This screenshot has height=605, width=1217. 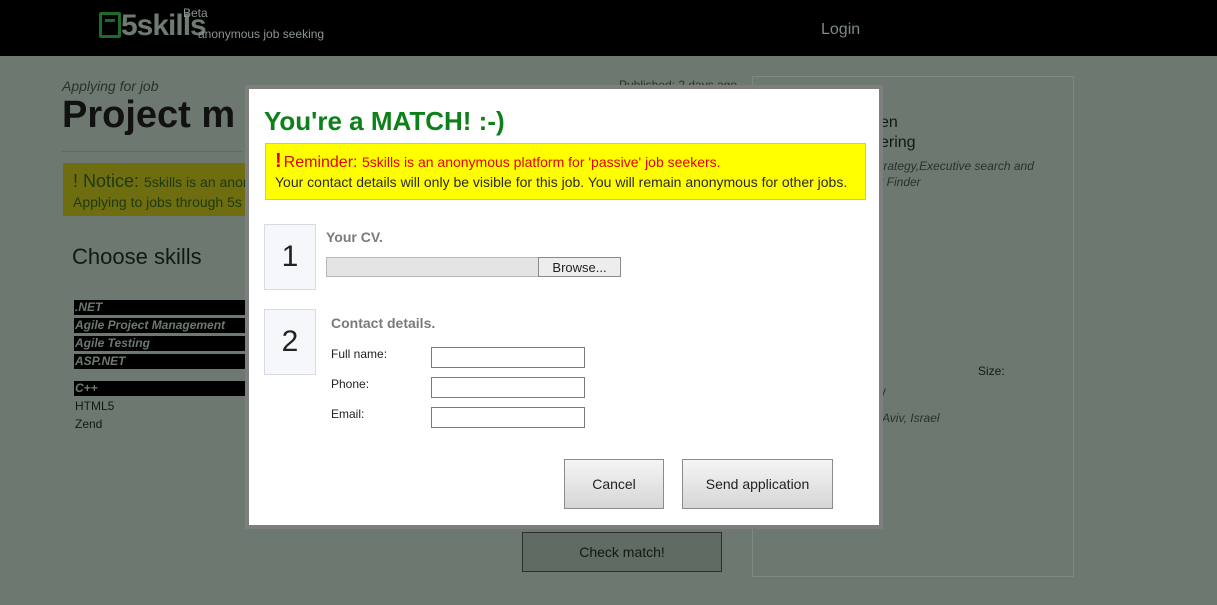 I want to click on skill-item: C++, so click(x=160, y=388).